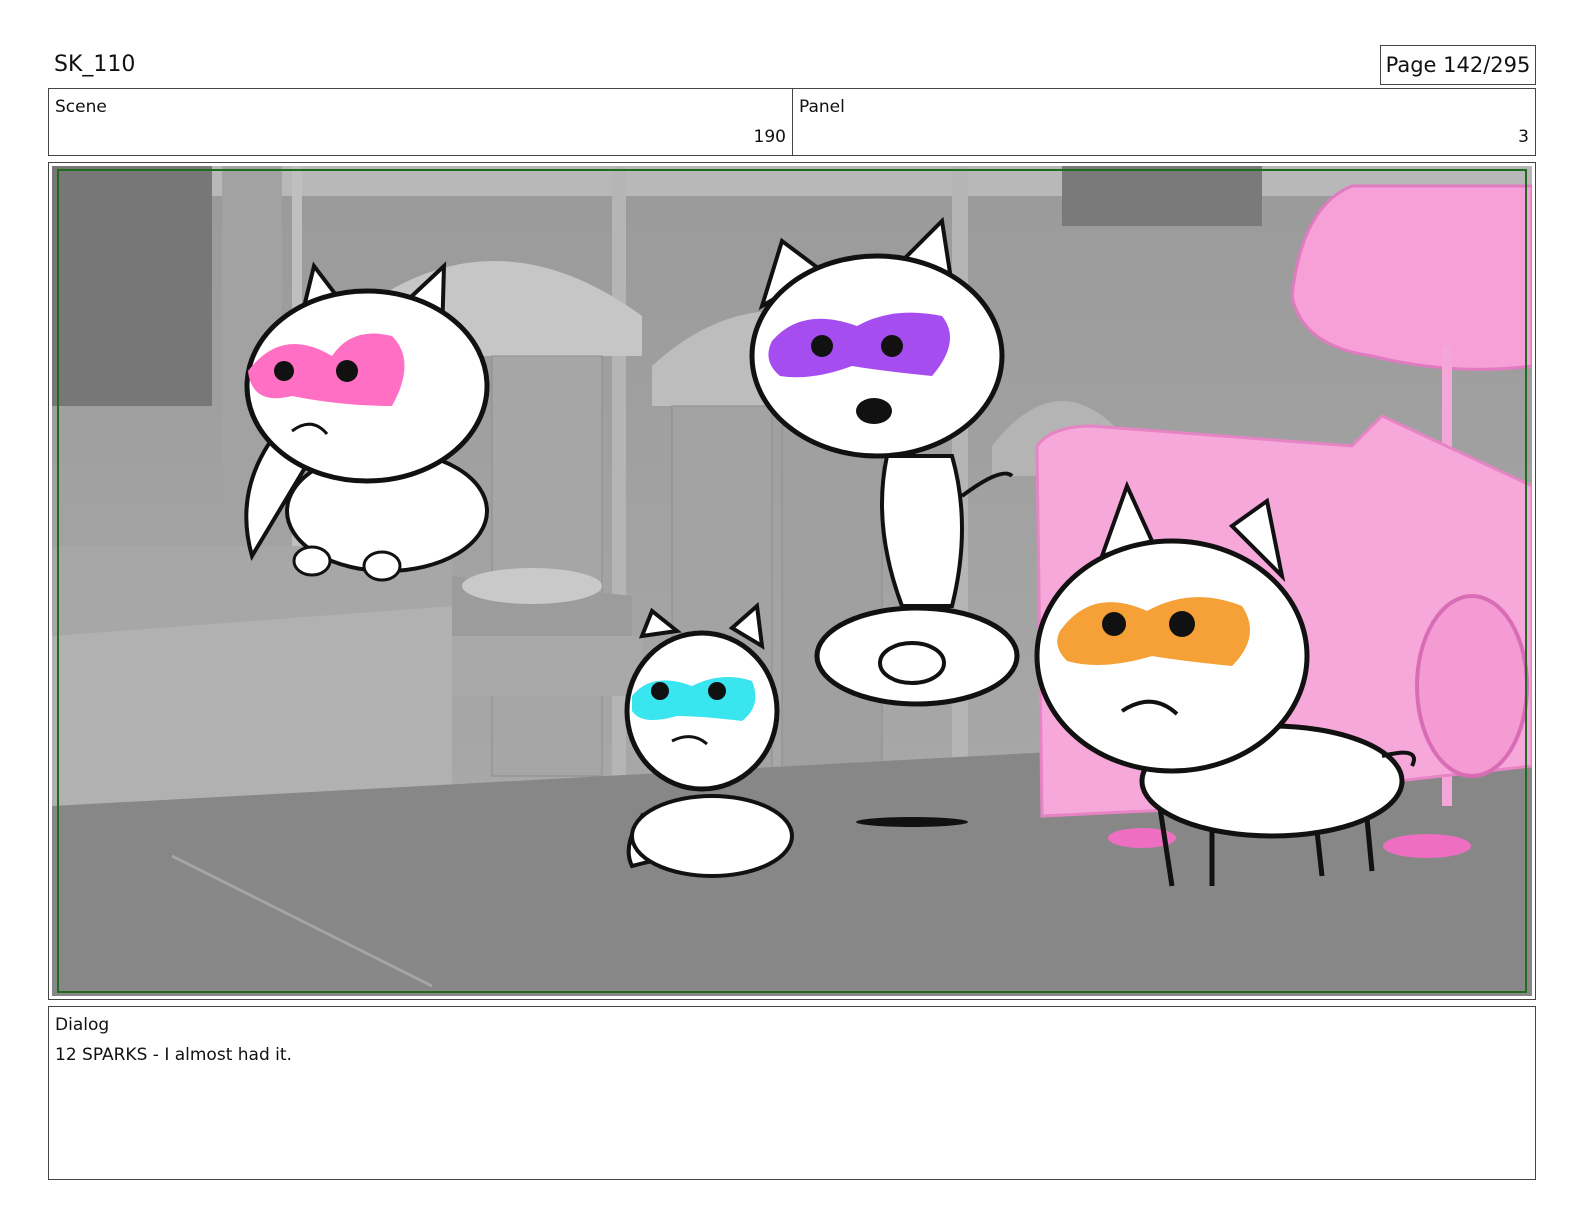 The width and height of the screenshot is (1584, 1224). What do you see at coordinates (792, 1093) in the screenshot?
I see `dialog-box: Dialog 12 SPARKS - I almost had it.` at bounding box center [792, 1093].